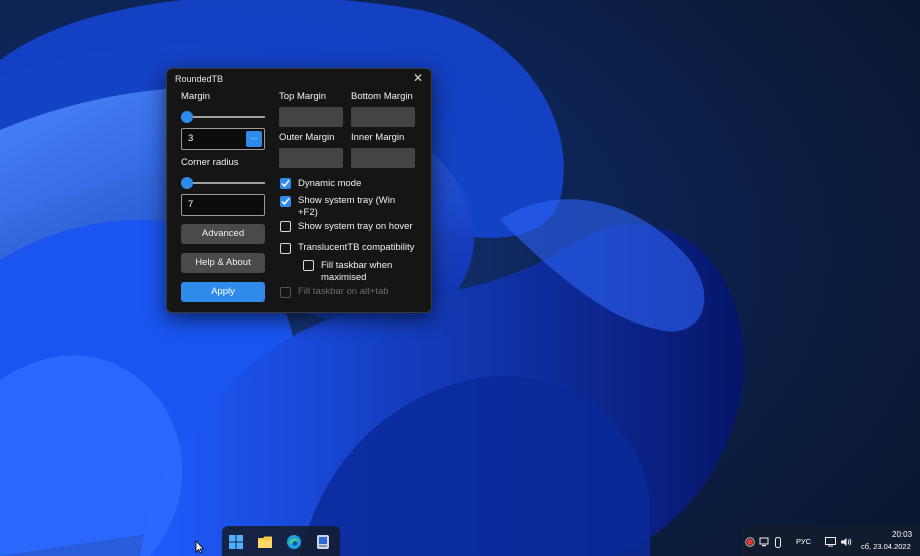 This screenshot has width=920, height=556. What do you see at coordinates (210, 162) in the screenshot?
I see `corner-radius-label: Corner radius` at bounding box center [210, 162].